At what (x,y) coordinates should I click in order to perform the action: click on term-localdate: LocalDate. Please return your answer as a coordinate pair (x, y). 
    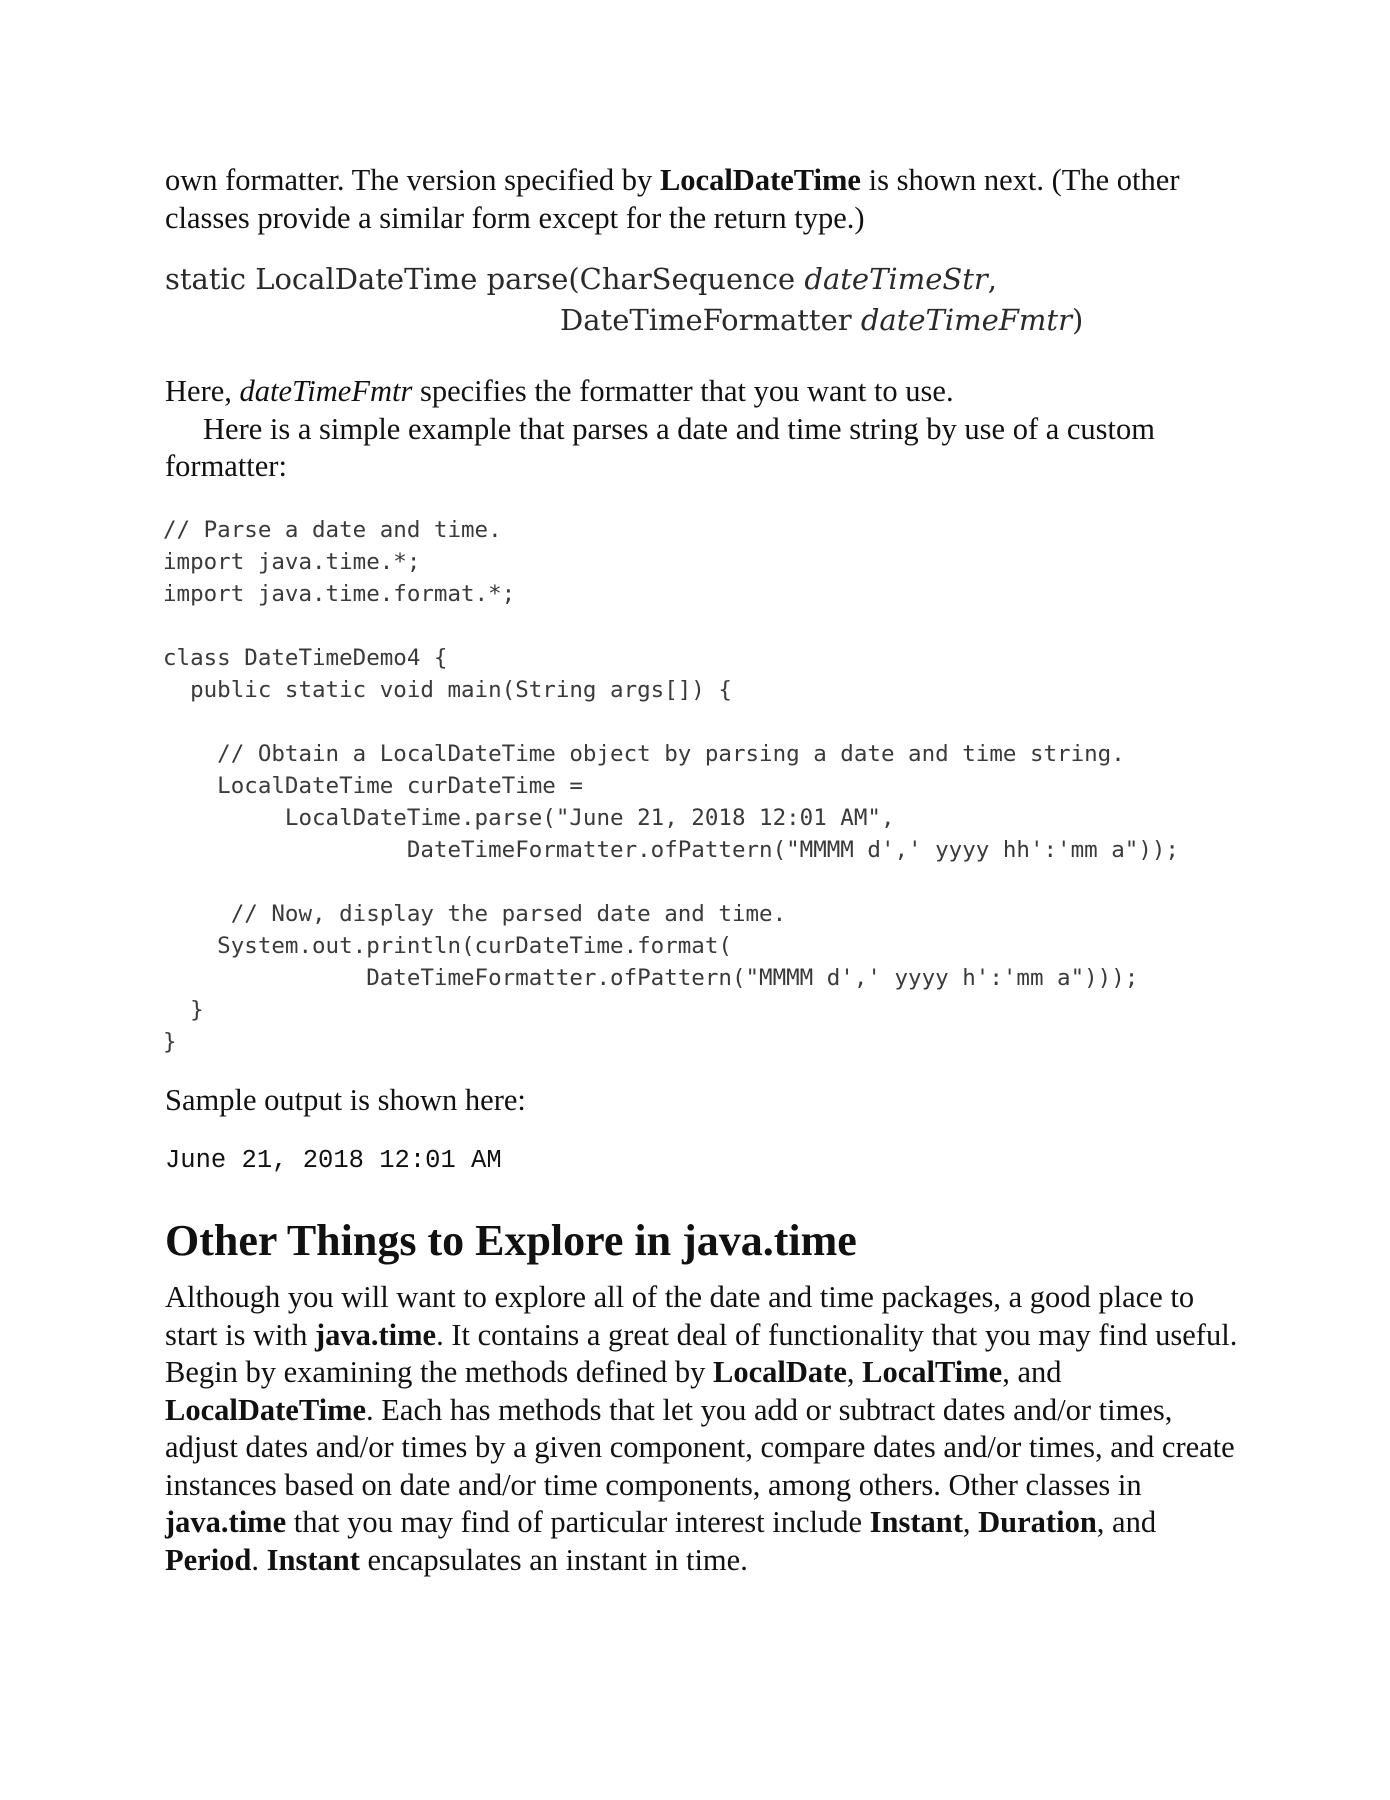
    Looking at the image, I should click on (780, 1372).